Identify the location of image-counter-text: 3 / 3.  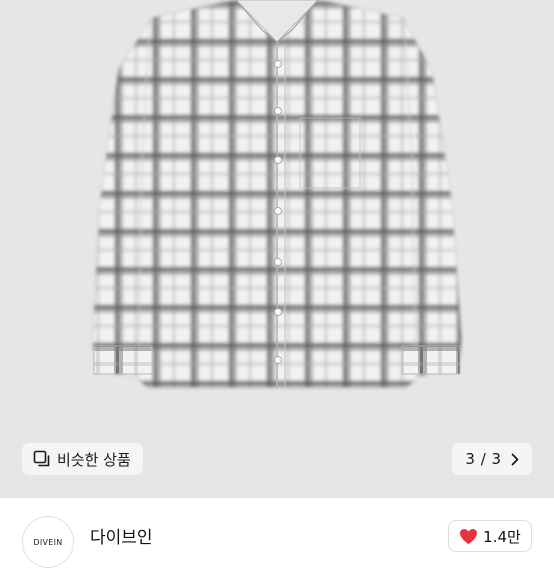
(483, 459).